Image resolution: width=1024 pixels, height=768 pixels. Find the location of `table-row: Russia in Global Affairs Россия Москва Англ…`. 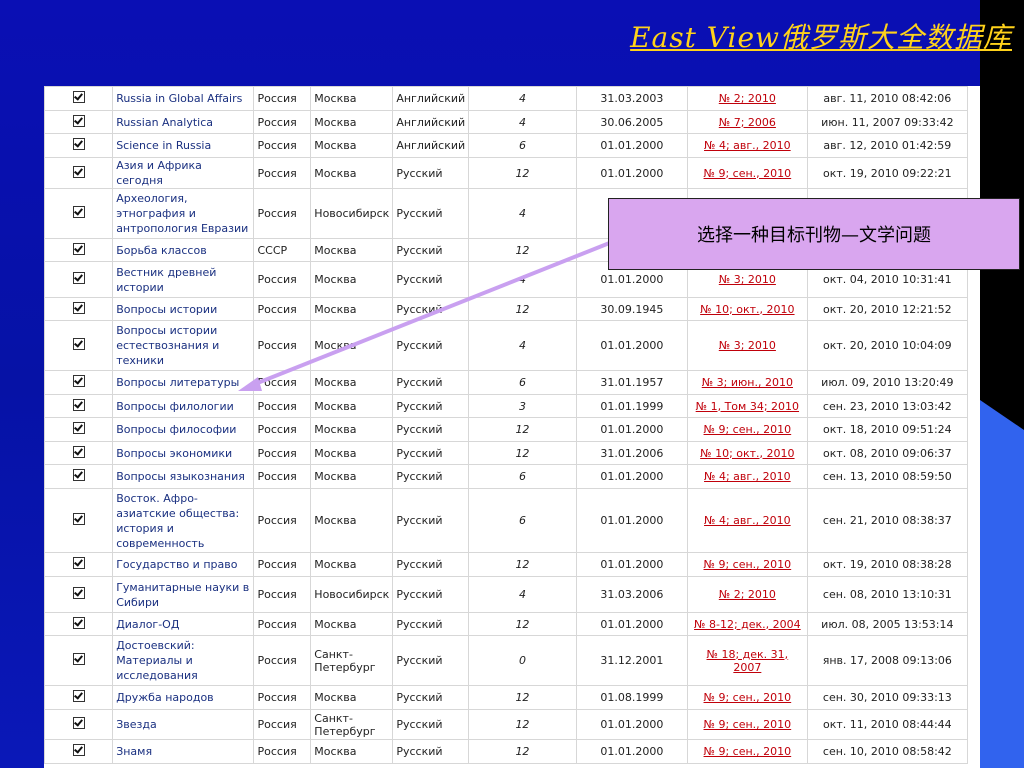

table-row: Russia in Global Affairs Россия Москва Англ… is located at coordinates (506, 98).